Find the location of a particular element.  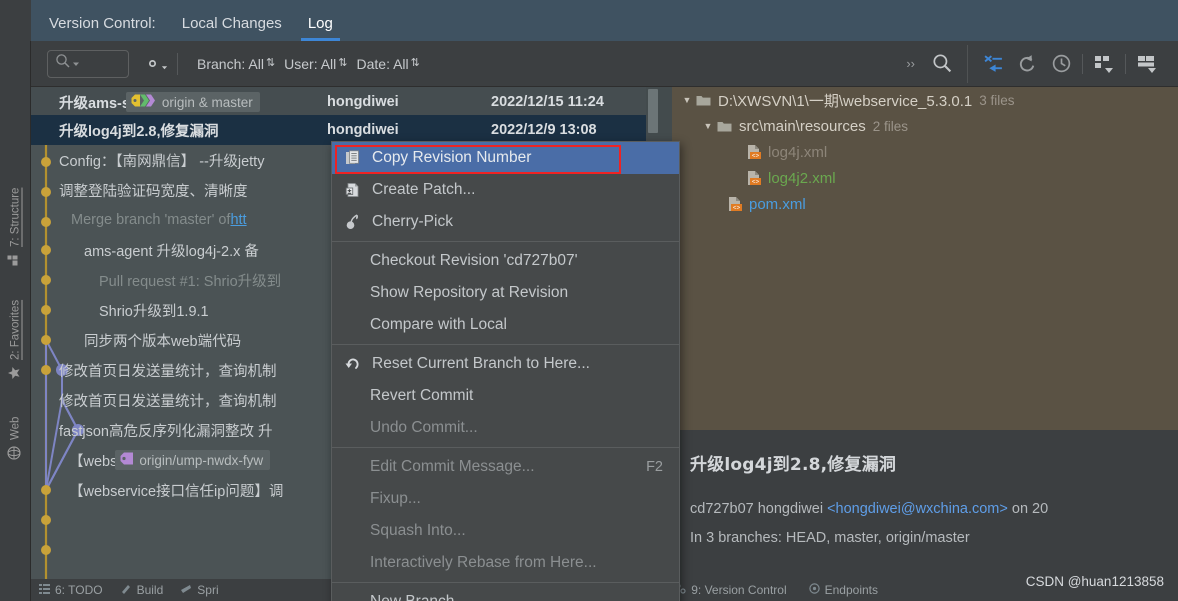

tree-row-count: 2 files is located at coordinates (890, 126).